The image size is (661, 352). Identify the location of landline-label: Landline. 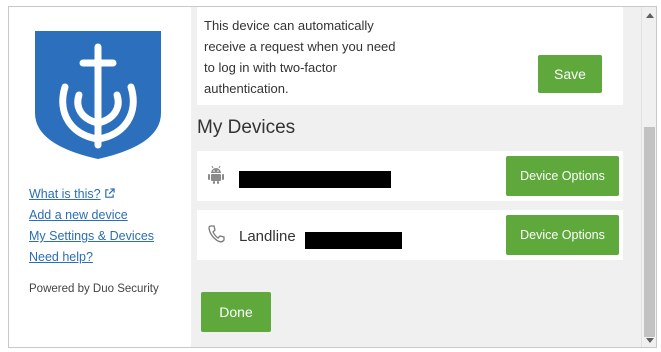
(267, 236).